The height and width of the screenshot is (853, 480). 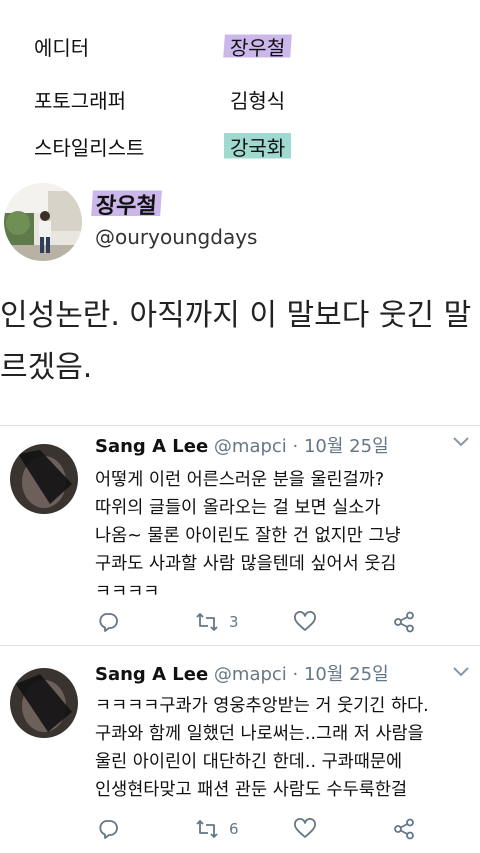 I want to click on reply-line: 구콰와 함께 일했던 나로써는..그래 저 사람을, so click(x=259, y=734).